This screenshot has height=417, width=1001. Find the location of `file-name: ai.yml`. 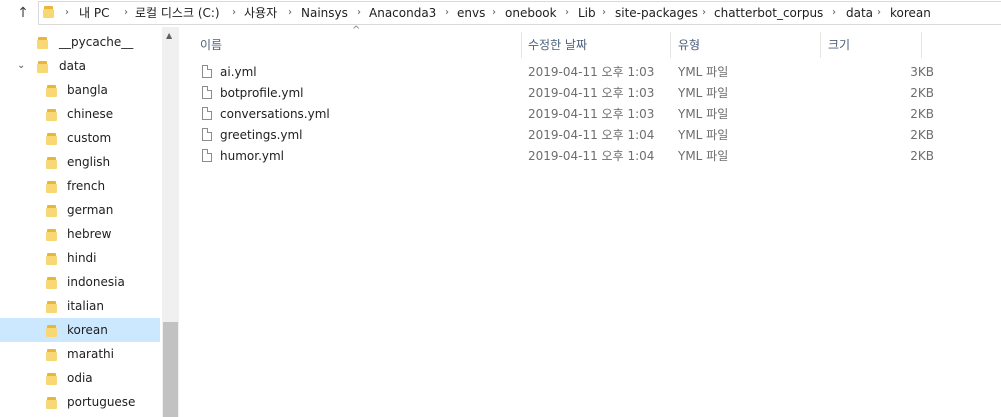

file-name: ai.yml is located at coordinates (238, 72).